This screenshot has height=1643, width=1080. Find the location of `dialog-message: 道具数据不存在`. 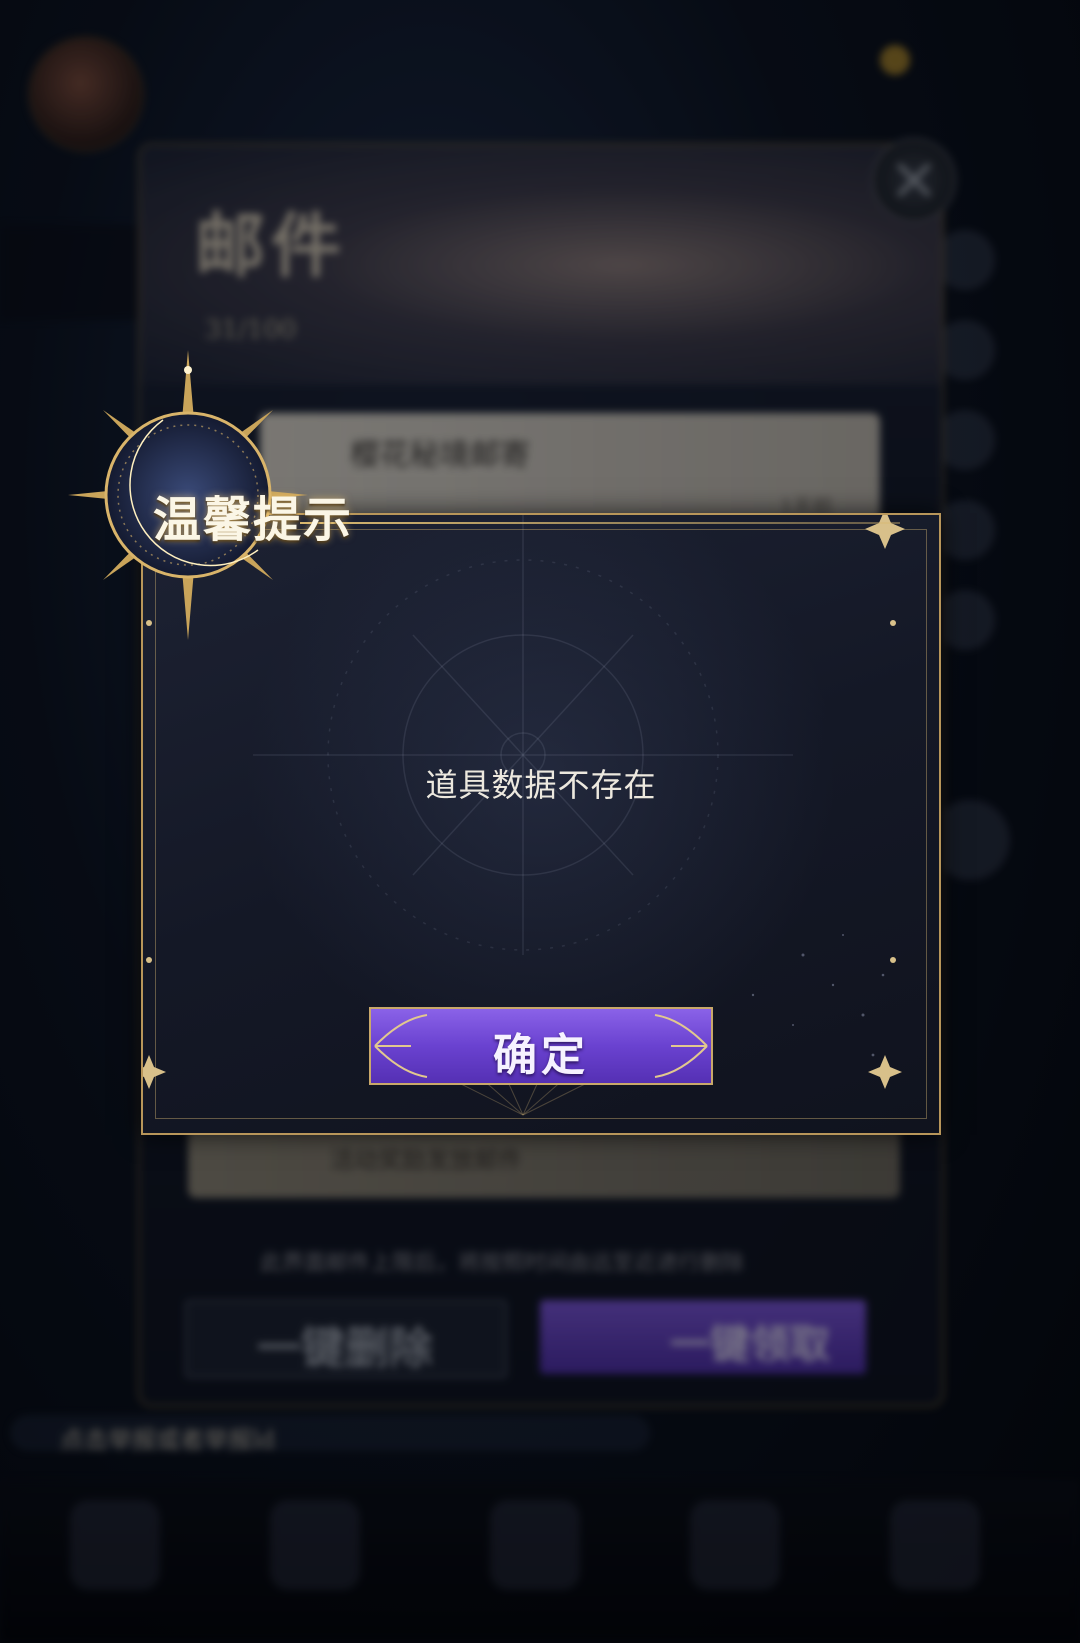

dialog-message: 道具数据不存在 is located at coordinates (541, 785).